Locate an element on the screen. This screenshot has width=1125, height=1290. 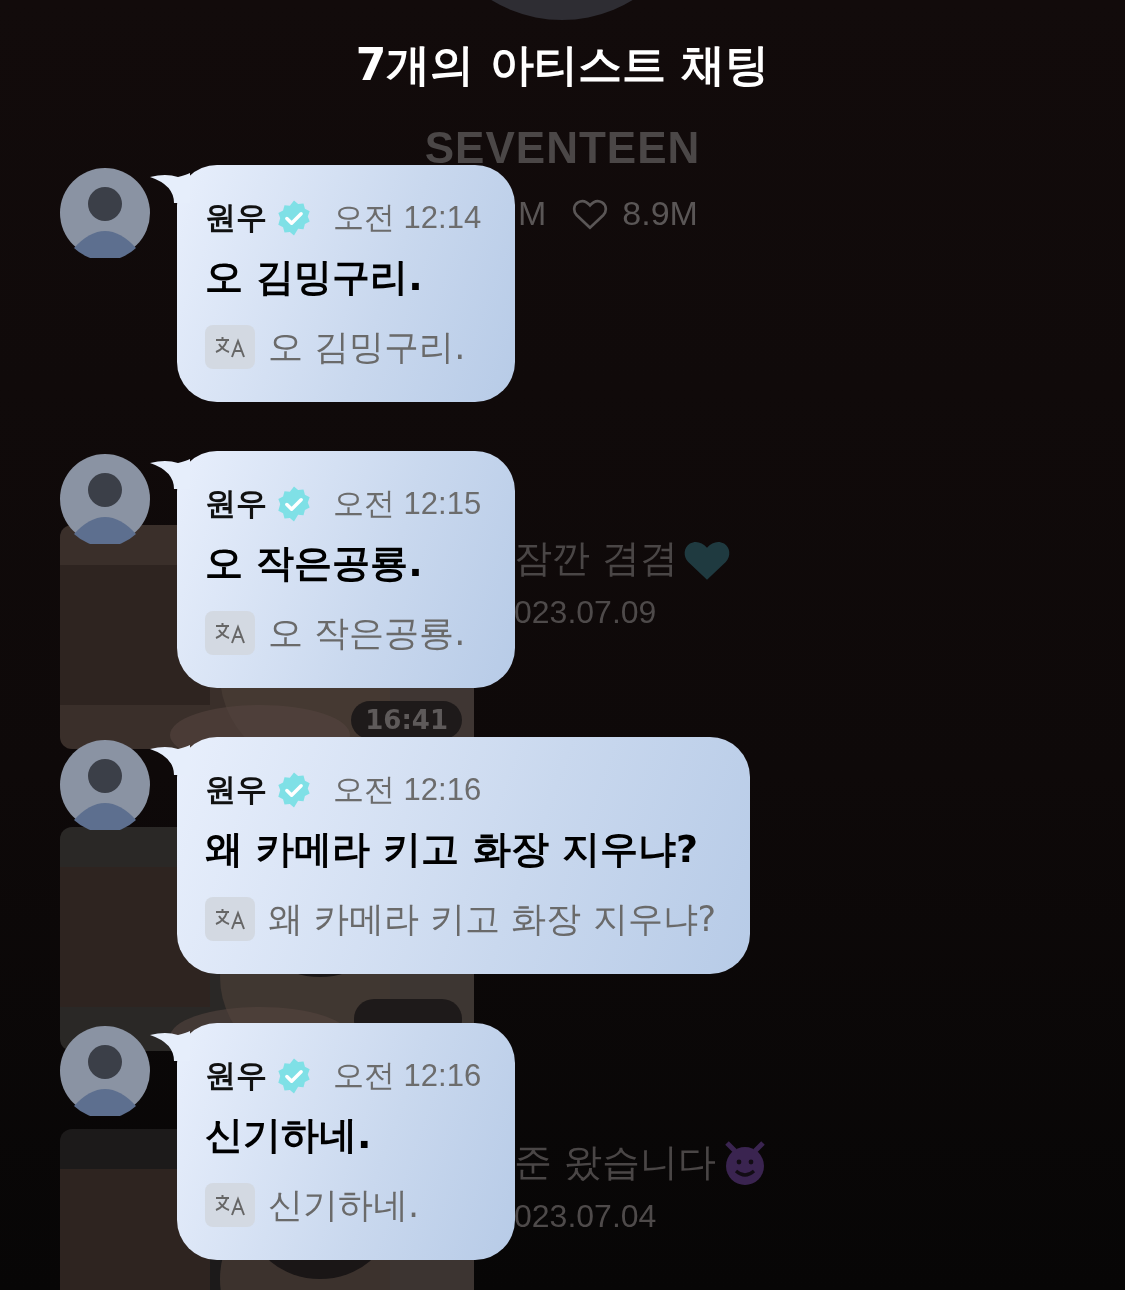
stat-value: 8.9M is located at coordinates (660, 213).